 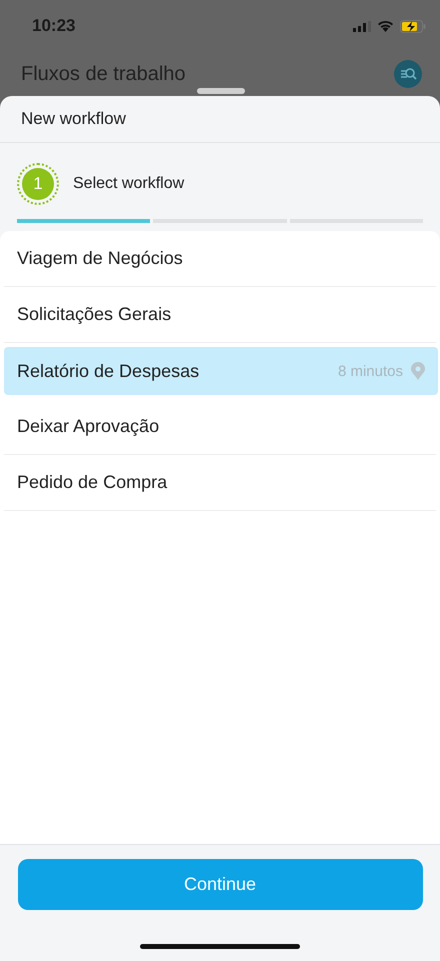 I want to click on workflow-item: Solicitações Gerais, so click(x=220, y=315).